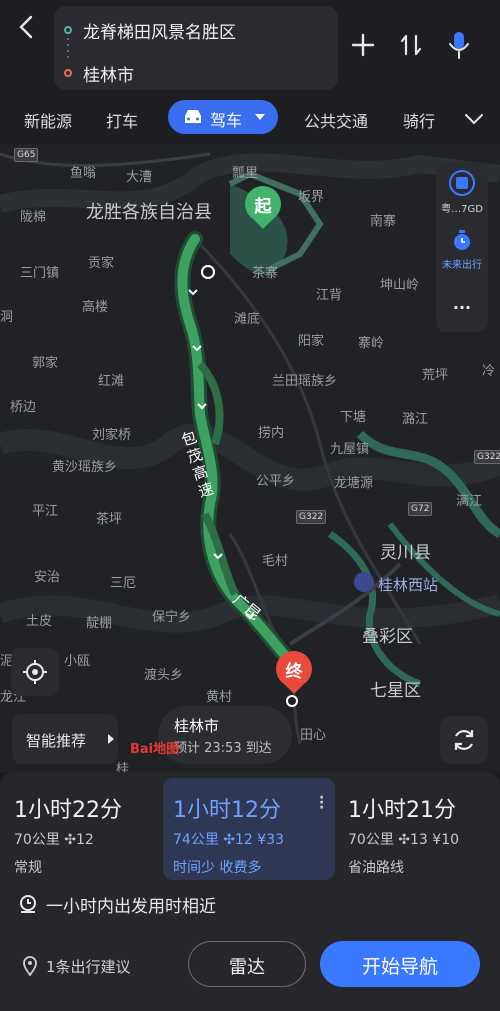 This screenshot has width=500, height=1011. What do you see at coordinates (217, 868) in the screenshot?
I see `route-tag: 时间少 收费多` at bounding box center [217, 868].